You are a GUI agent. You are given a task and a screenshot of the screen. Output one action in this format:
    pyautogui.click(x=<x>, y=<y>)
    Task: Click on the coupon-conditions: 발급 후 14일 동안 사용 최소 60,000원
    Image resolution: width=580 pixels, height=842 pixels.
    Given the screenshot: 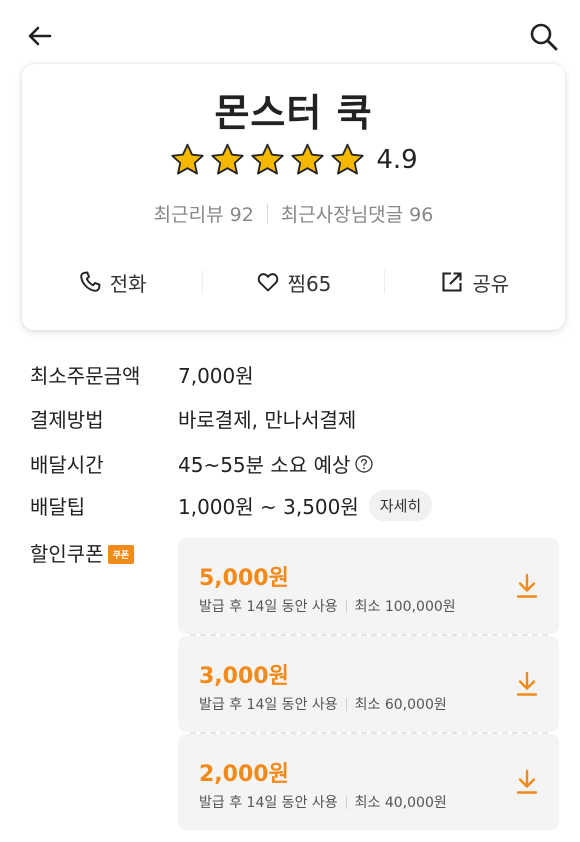 What is the action you would take?
    pyautogui.click(x=323, y=704)
    